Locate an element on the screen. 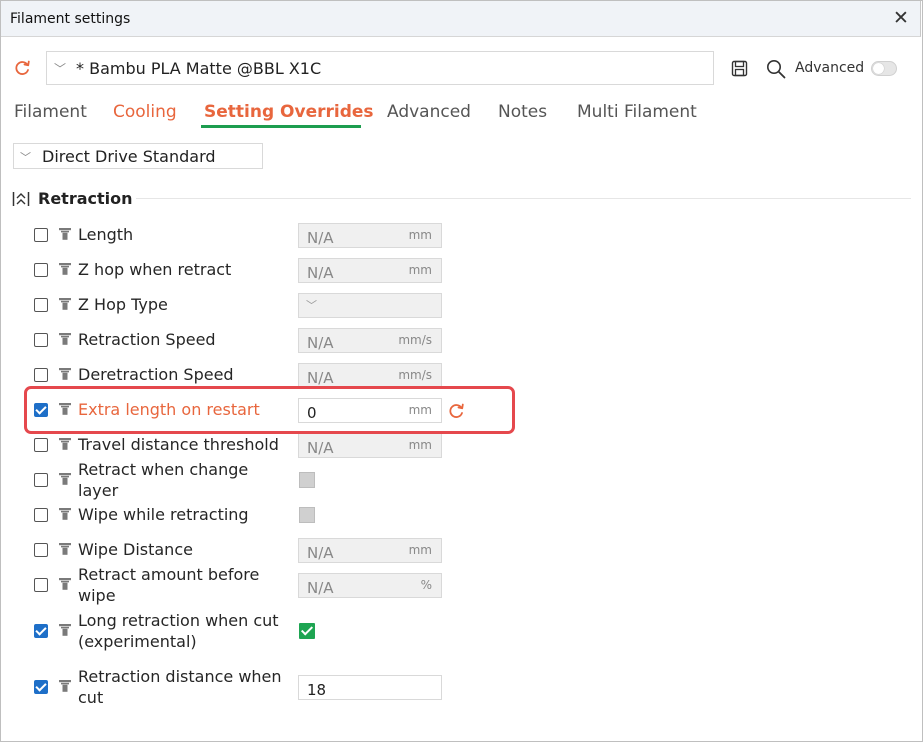 The height and width of the screenshot is (742, 923). setting-row: Long retraction when cut (experimental) is located at coordinates (280, 631).